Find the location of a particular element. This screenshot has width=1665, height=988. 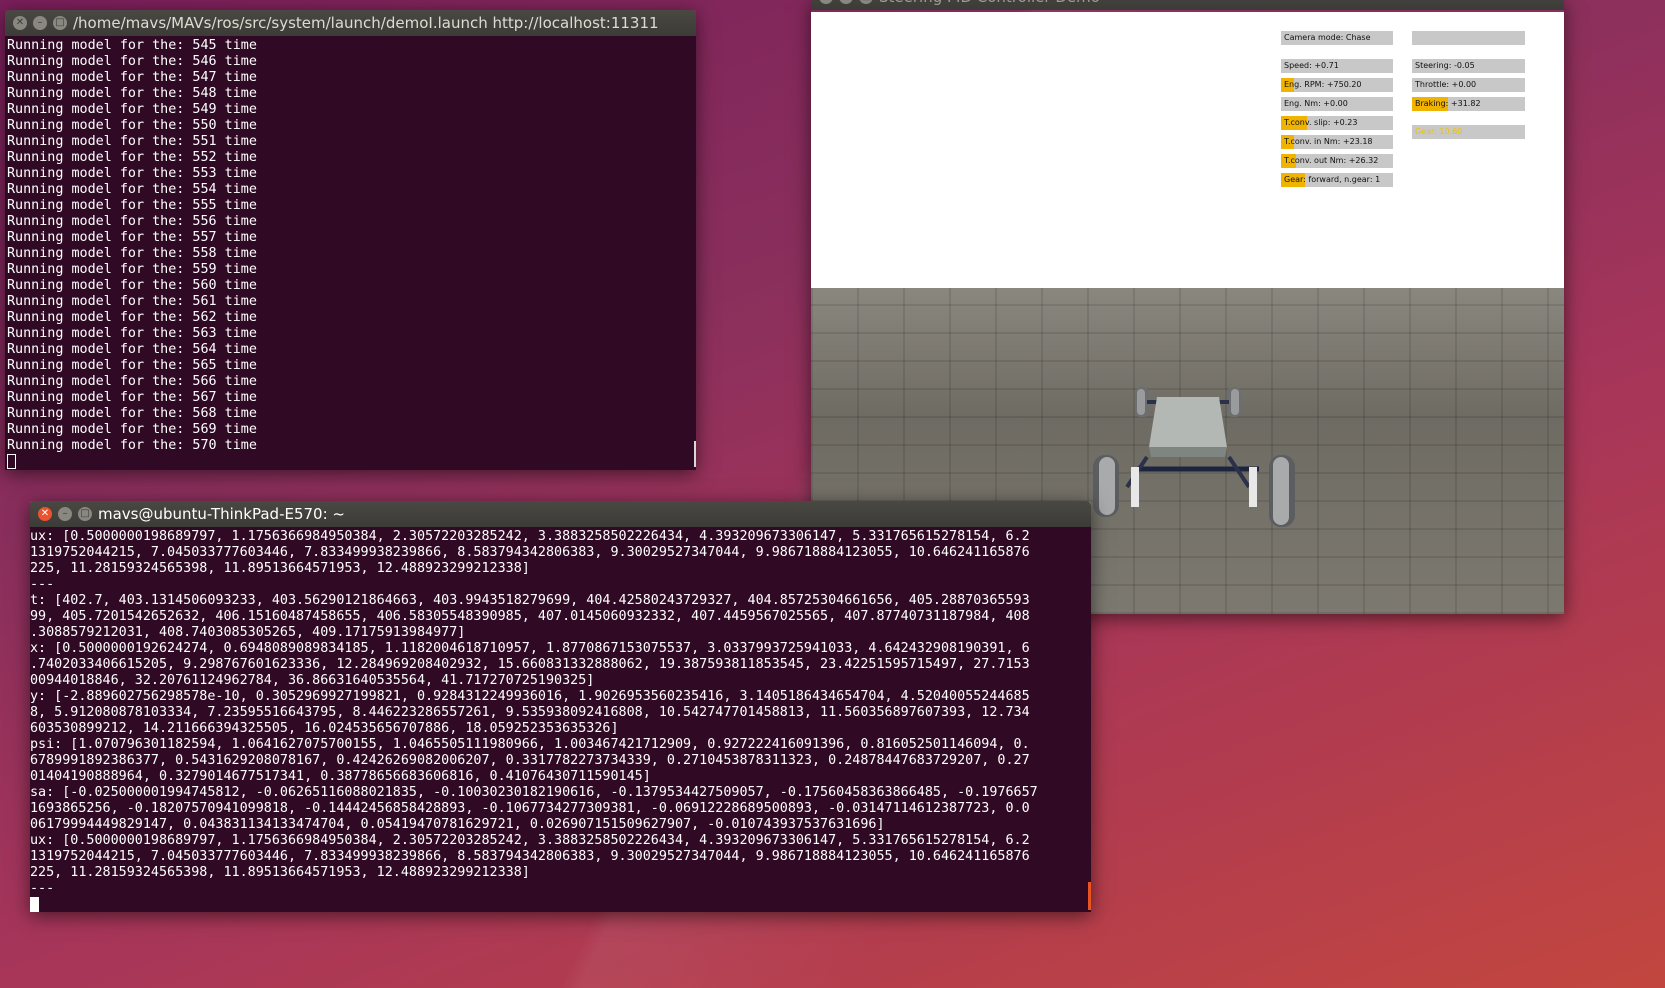

terminal-line: Running model for the: 556 time is located at coordinates (132, 221).